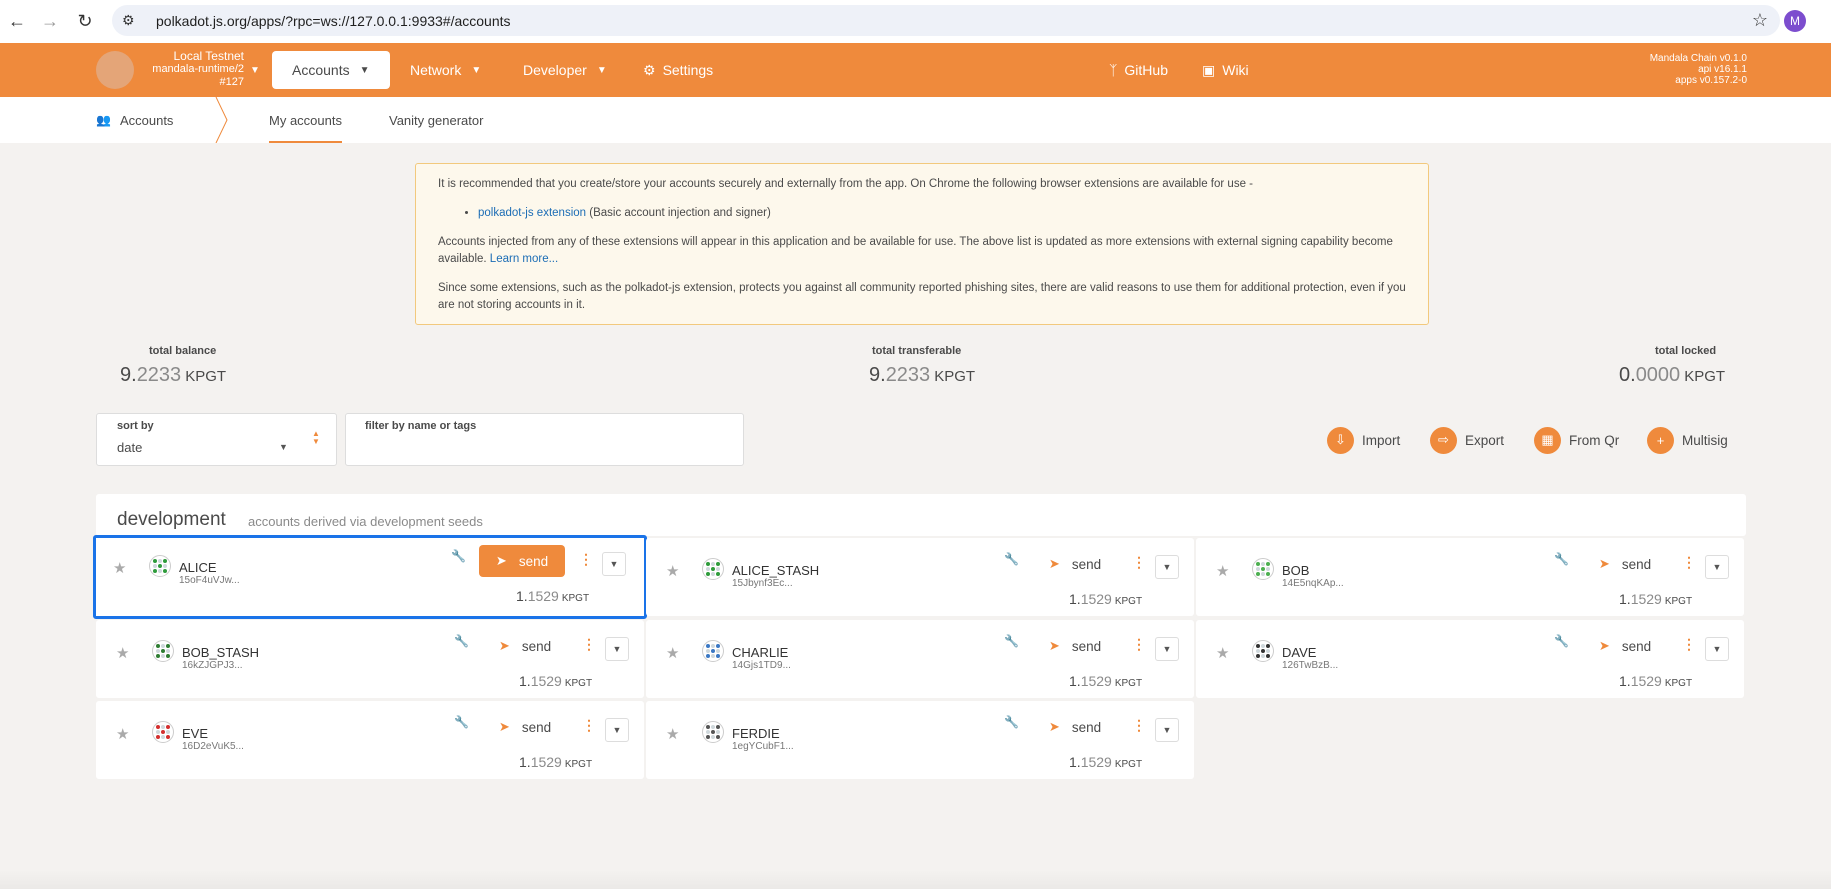 The width and height of the screenshot is (1831, 889). I want to click on account-name: FERDIE, so click(756, 733).